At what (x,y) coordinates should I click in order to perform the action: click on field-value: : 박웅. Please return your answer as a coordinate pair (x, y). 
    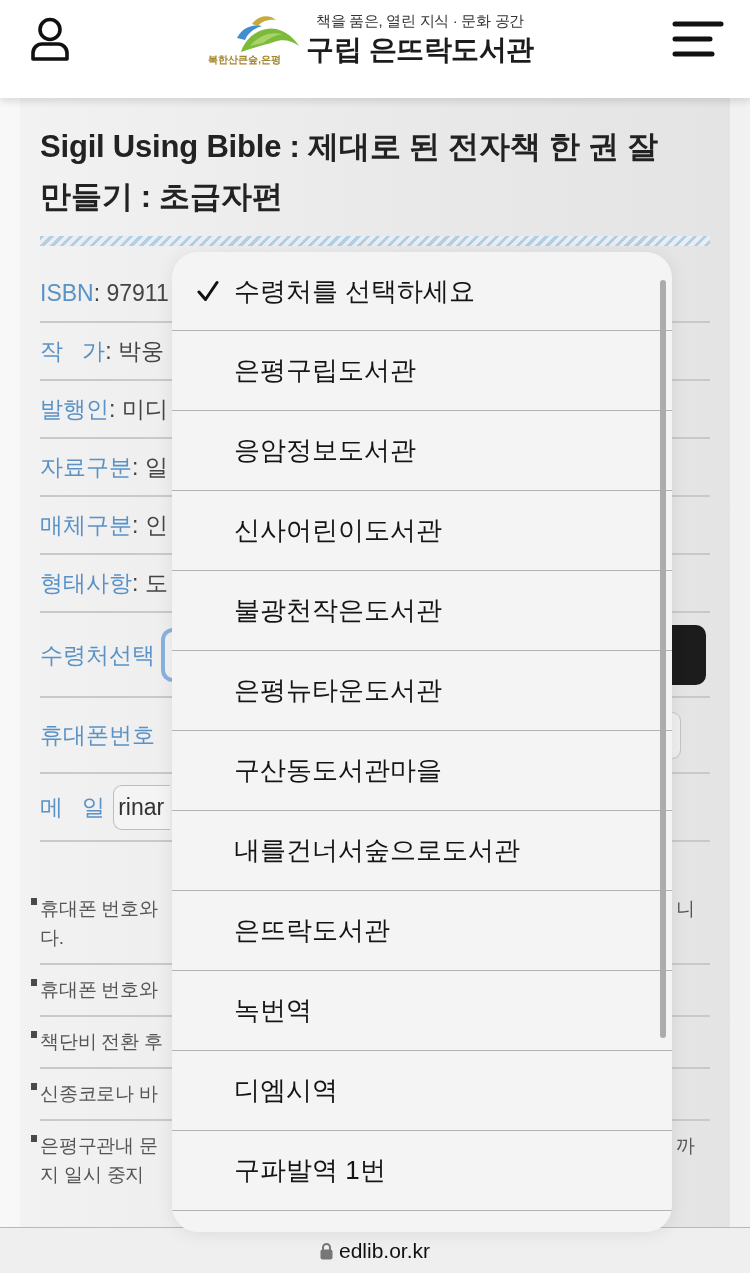
    Looking at the image, I should click on (134, 351).